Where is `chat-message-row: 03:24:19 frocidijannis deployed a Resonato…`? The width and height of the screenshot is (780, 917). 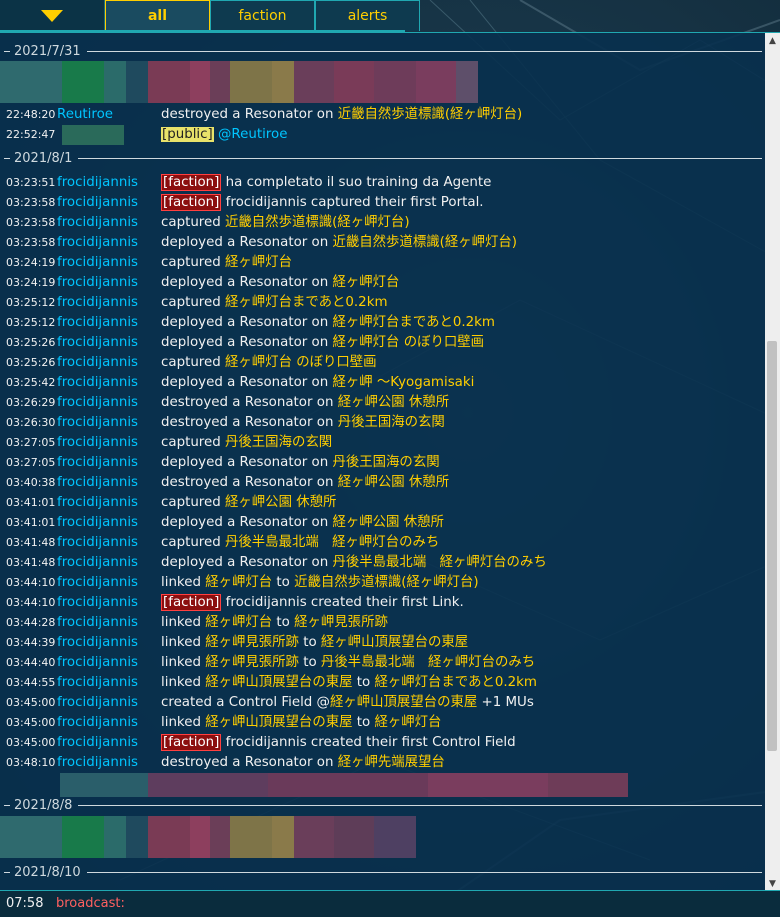 chat-message-row: 03:24:19 frocidijannis deployed a Resonato… is located at coordinates (382, 283).